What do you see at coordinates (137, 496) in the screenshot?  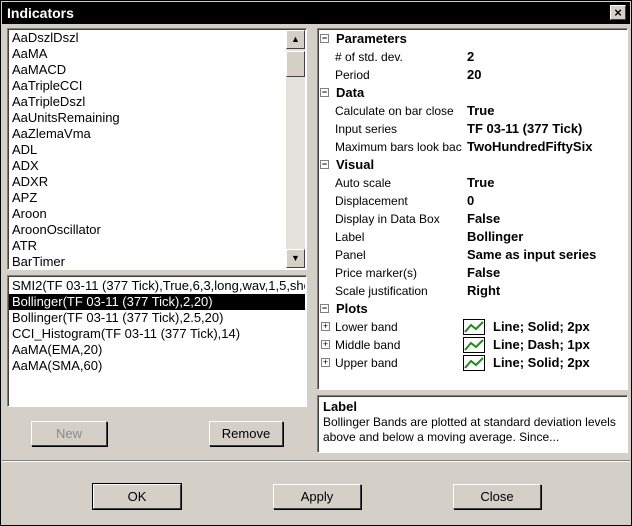 I see `ok-button: OK` at bounding box center [137, 496].